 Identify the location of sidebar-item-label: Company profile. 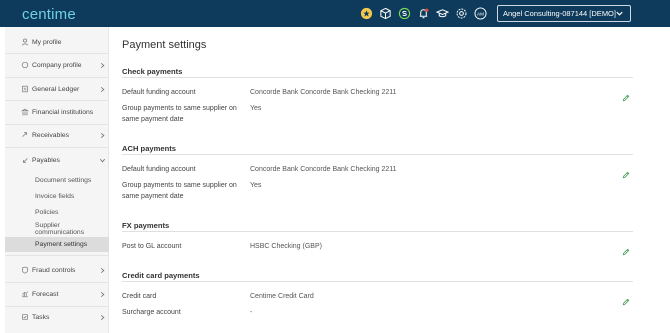
(57, 65).